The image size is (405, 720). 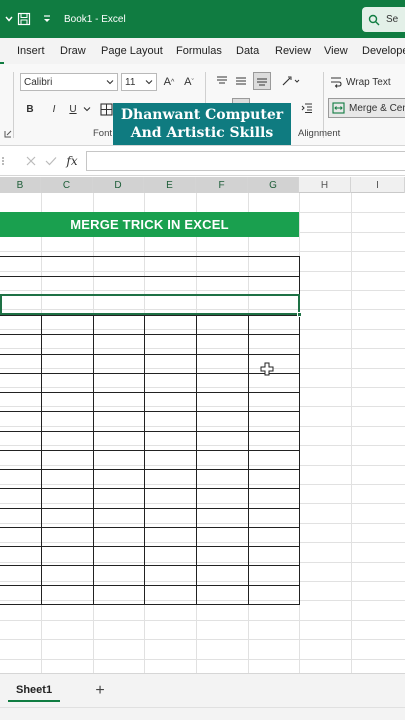 What do you see at coordinates (202, 19) in the screenshot?
I see `title-bar: Book1 - Excel Se` at bounding box center [202, 19].